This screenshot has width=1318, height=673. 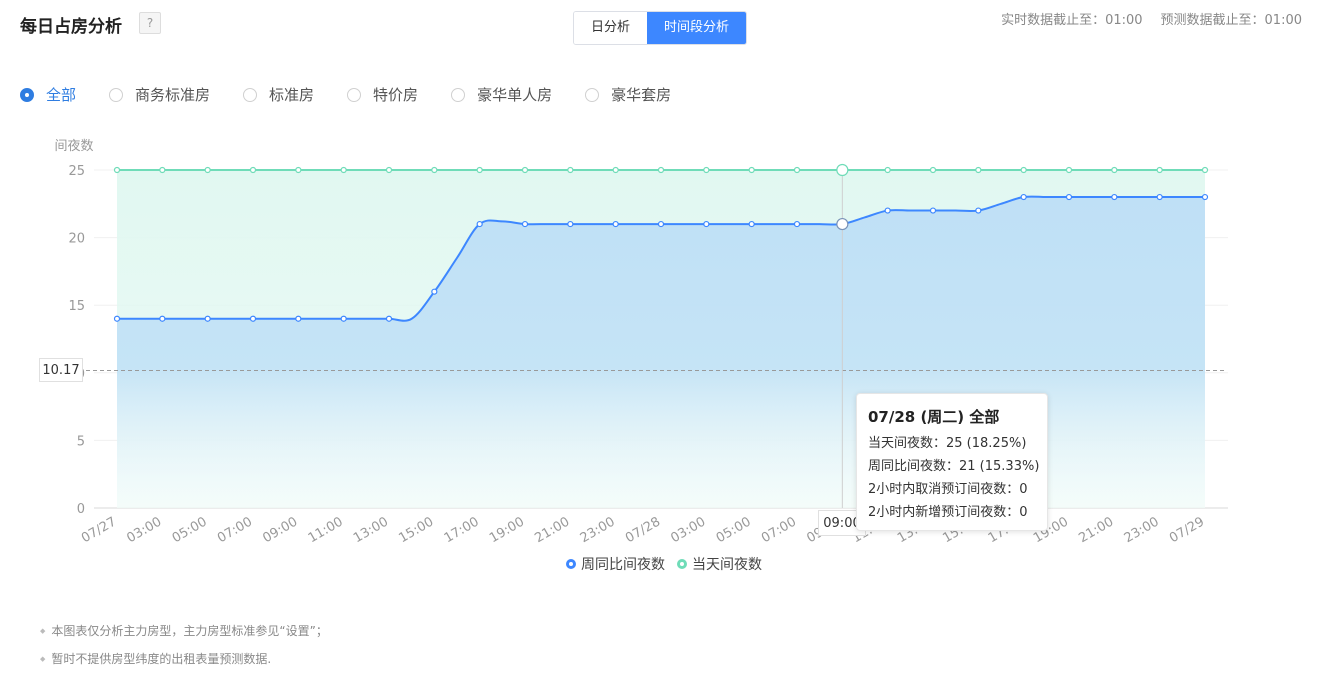 I want to click on y-tick-label: 20, so click(x=76, y=239).